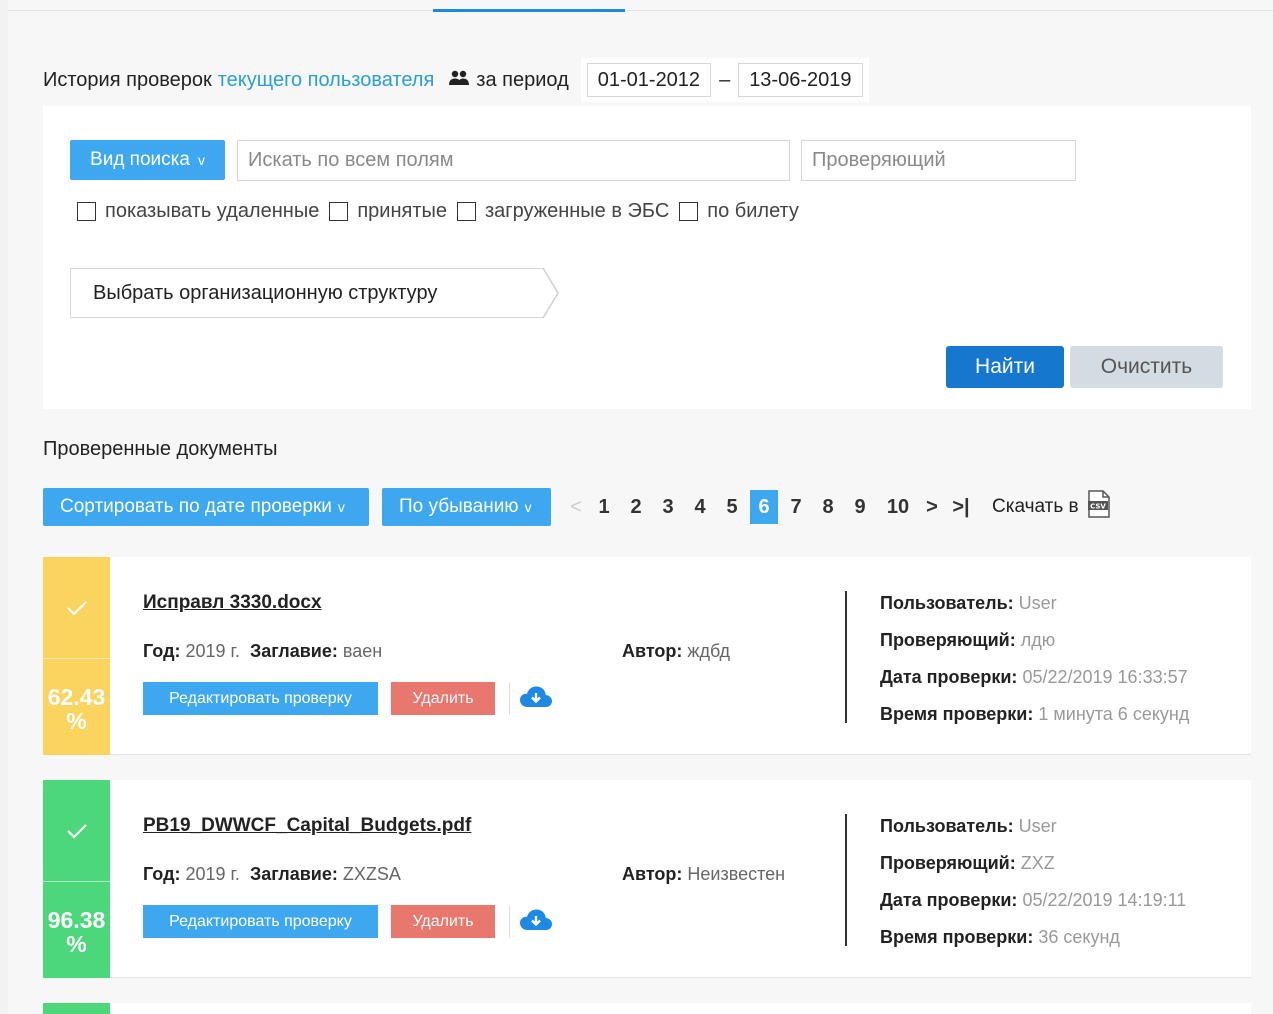  Describe the element at coordinates (76, 697) in the screenshot. I see `score-value: 62.43` at that location.